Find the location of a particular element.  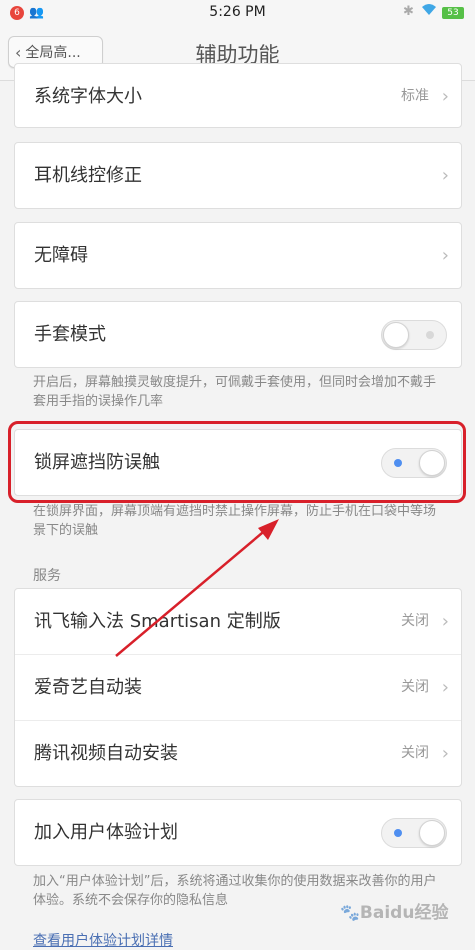

watermark-logo: 🐾Baidu经验 is located at coordinates (394, 910).